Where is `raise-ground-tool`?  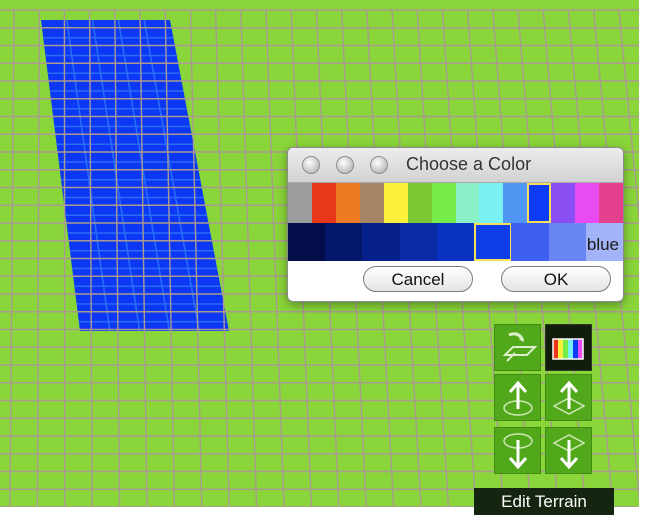
raise-ground-tool is located at coordinates (517, 397).